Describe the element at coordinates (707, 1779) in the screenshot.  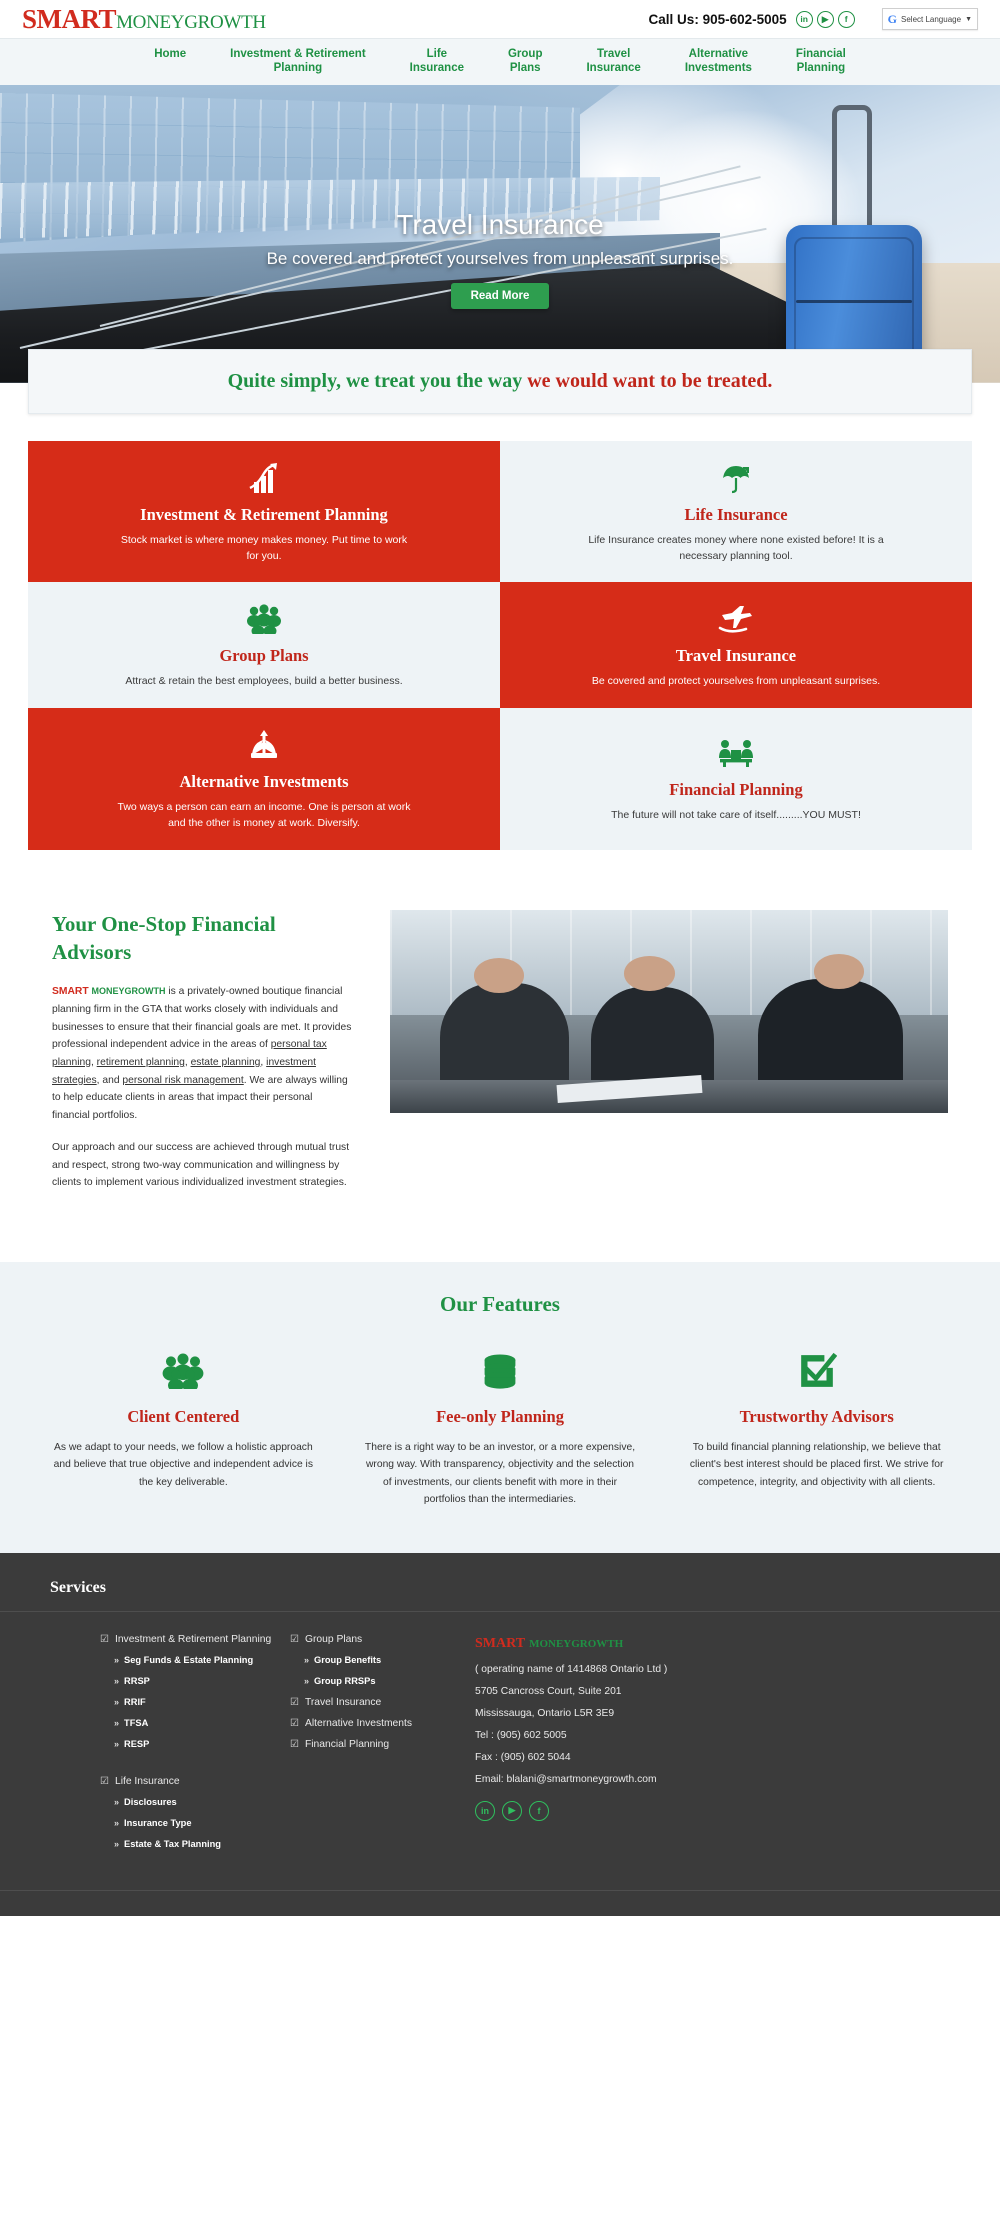
I see `footer-email: Email: blalani@smartmoneygrowth.com` at that location.